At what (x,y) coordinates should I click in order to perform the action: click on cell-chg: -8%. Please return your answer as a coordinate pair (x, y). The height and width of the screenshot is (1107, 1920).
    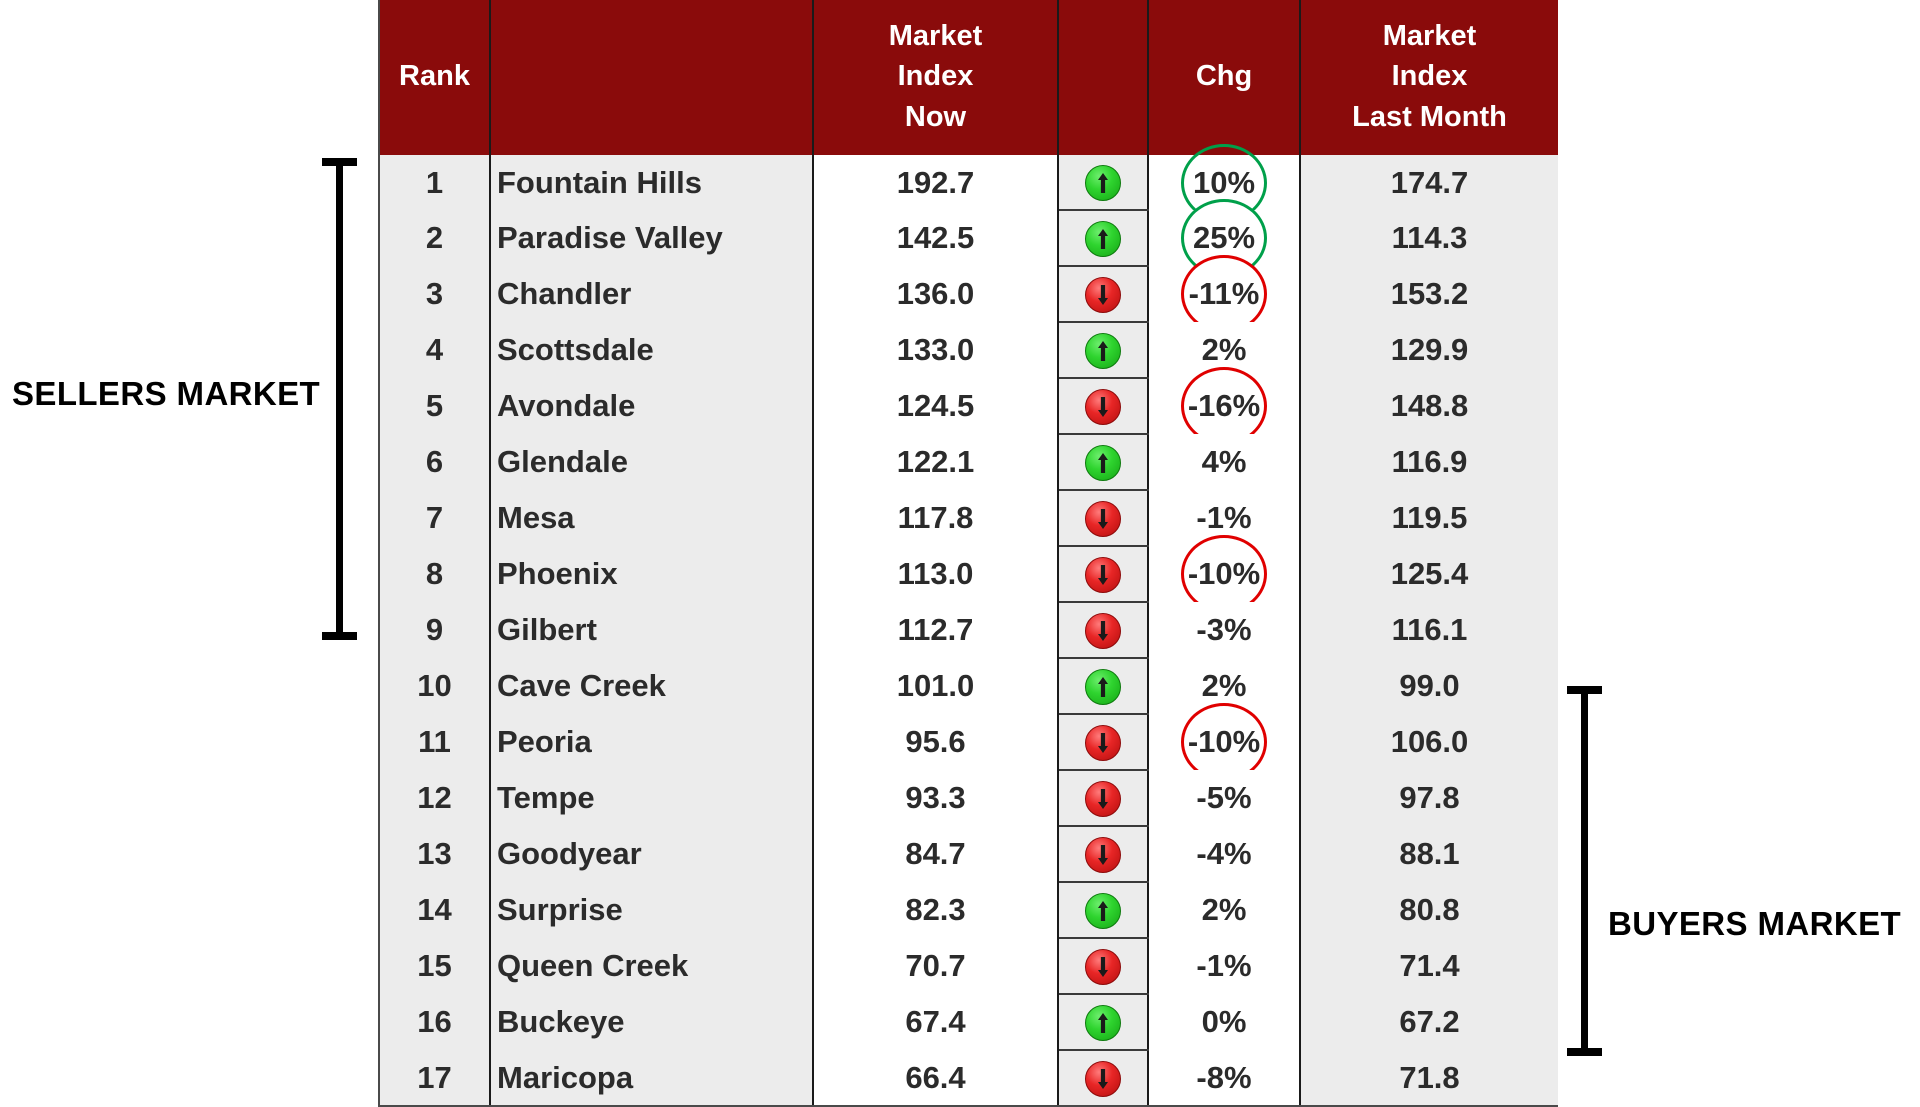
    Looking at the image, I should click on (1224, 1077).